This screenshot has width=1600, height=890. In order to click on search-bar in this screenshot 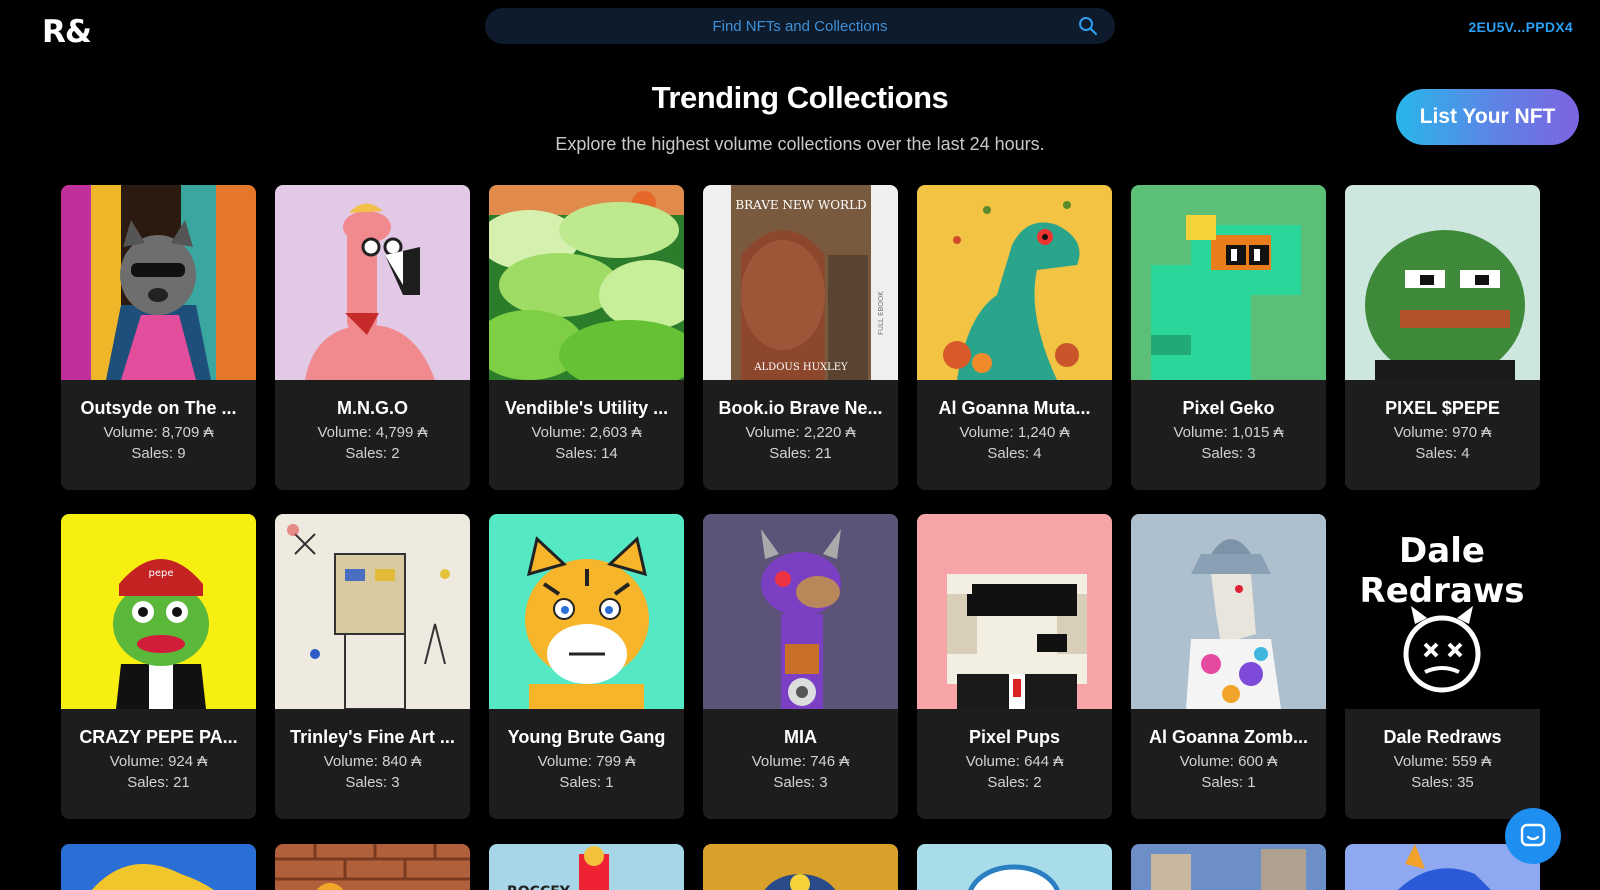, I will do `click(800, 26)`.